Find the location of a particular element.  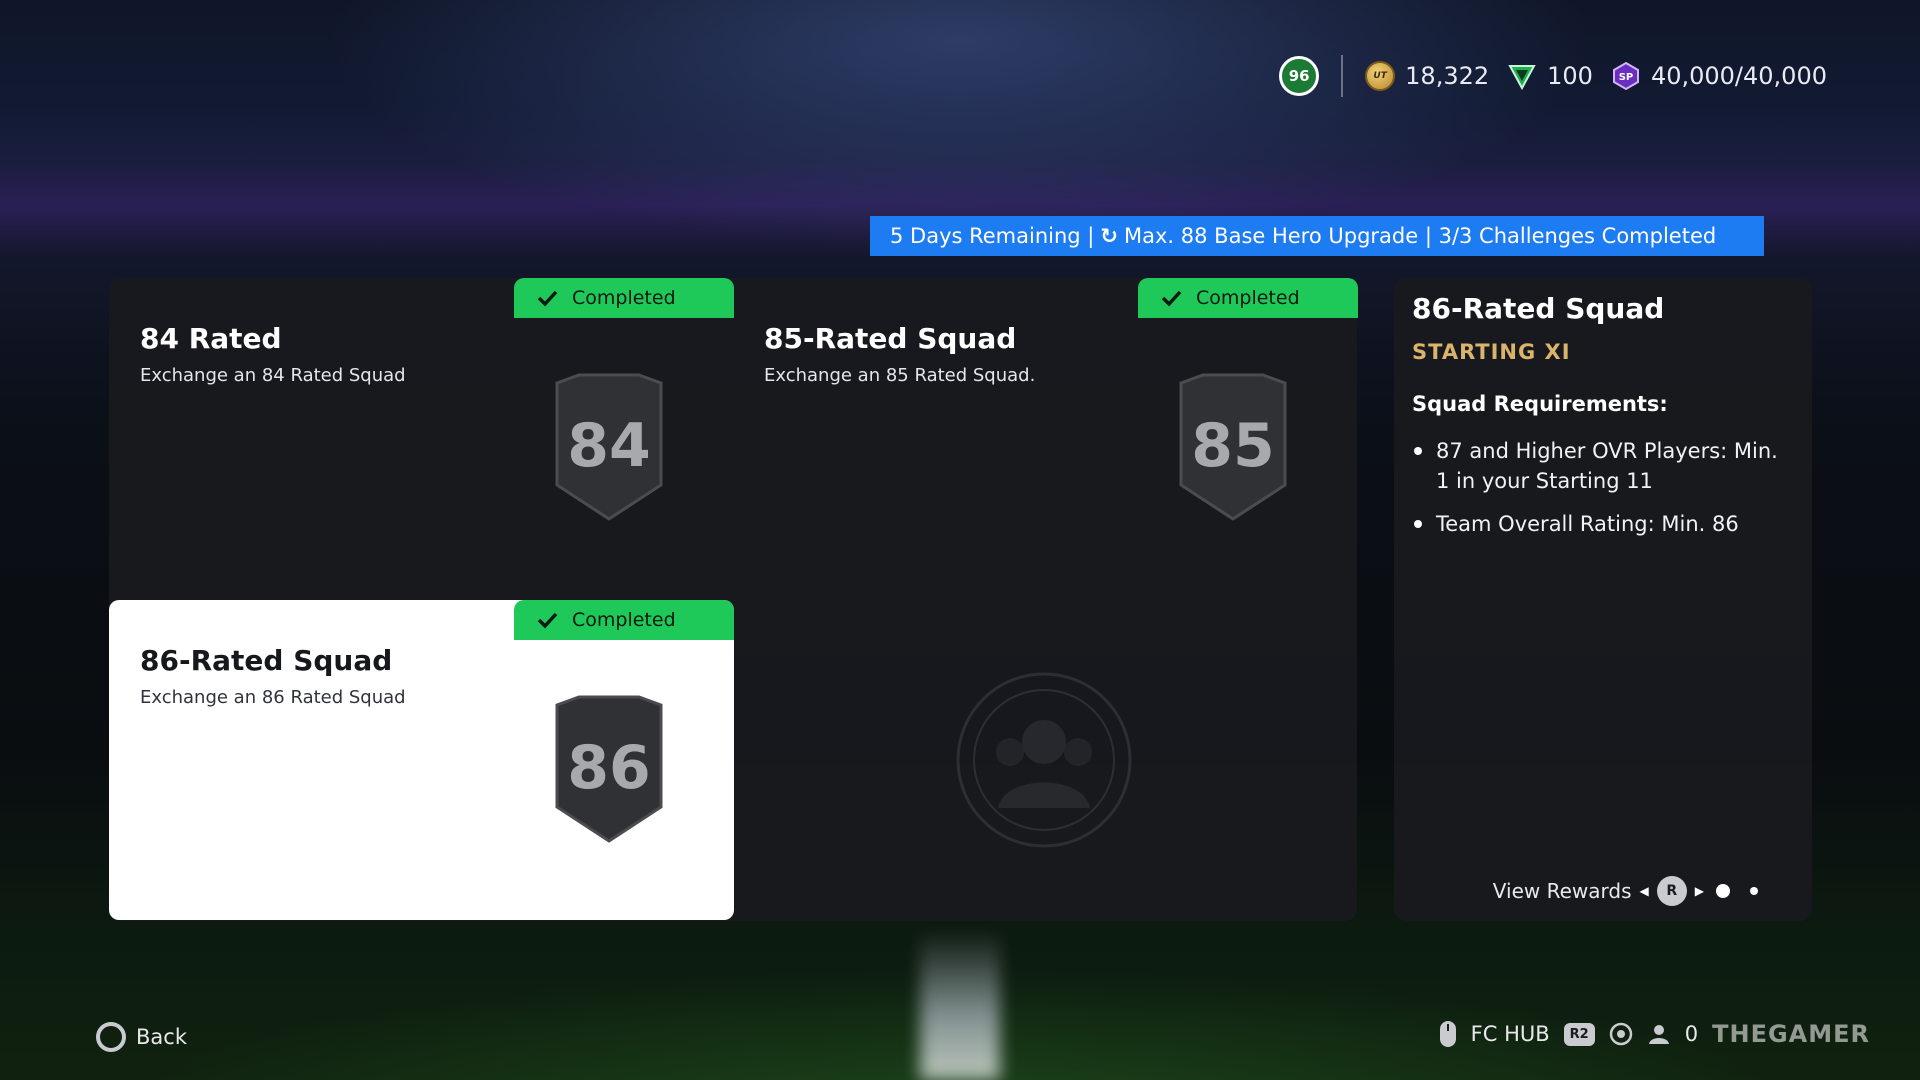

challenge-title: 84 Rated is located at coordinates (211, 338).